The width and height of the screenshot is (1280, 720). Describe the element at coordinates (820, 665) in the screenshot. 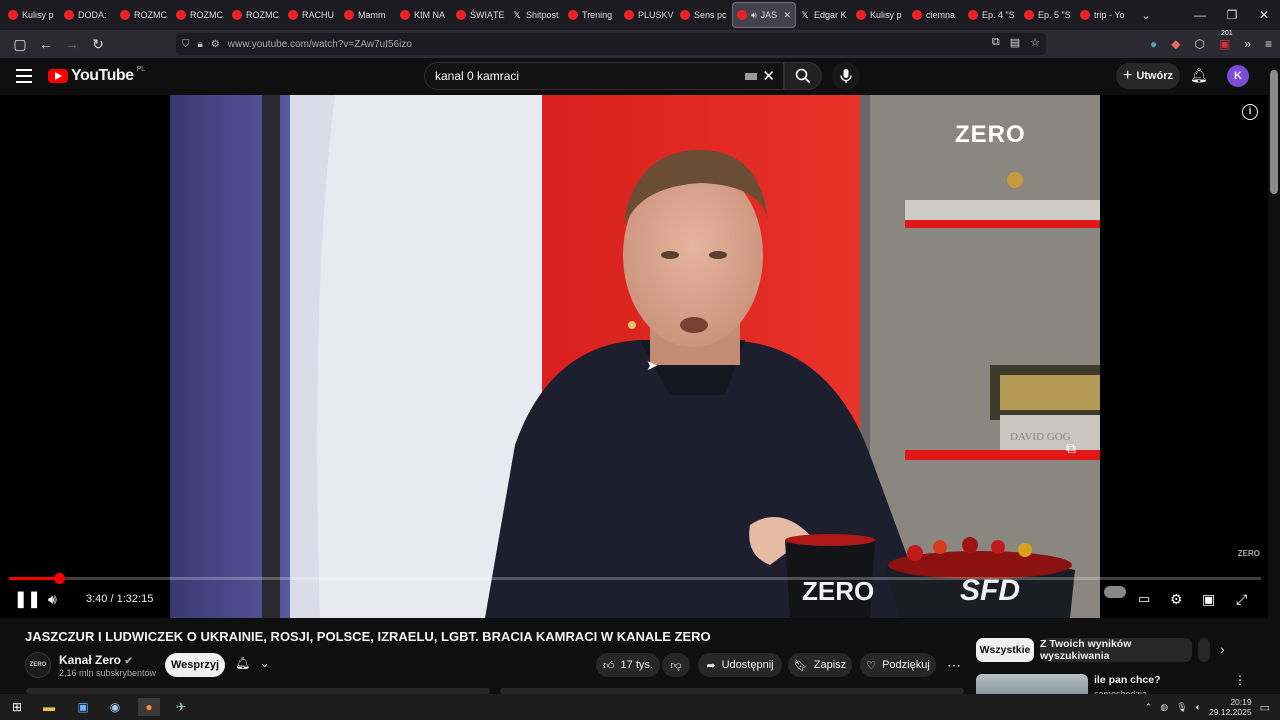

I see `save-button: 🔖︎ Zapisz` at that location.